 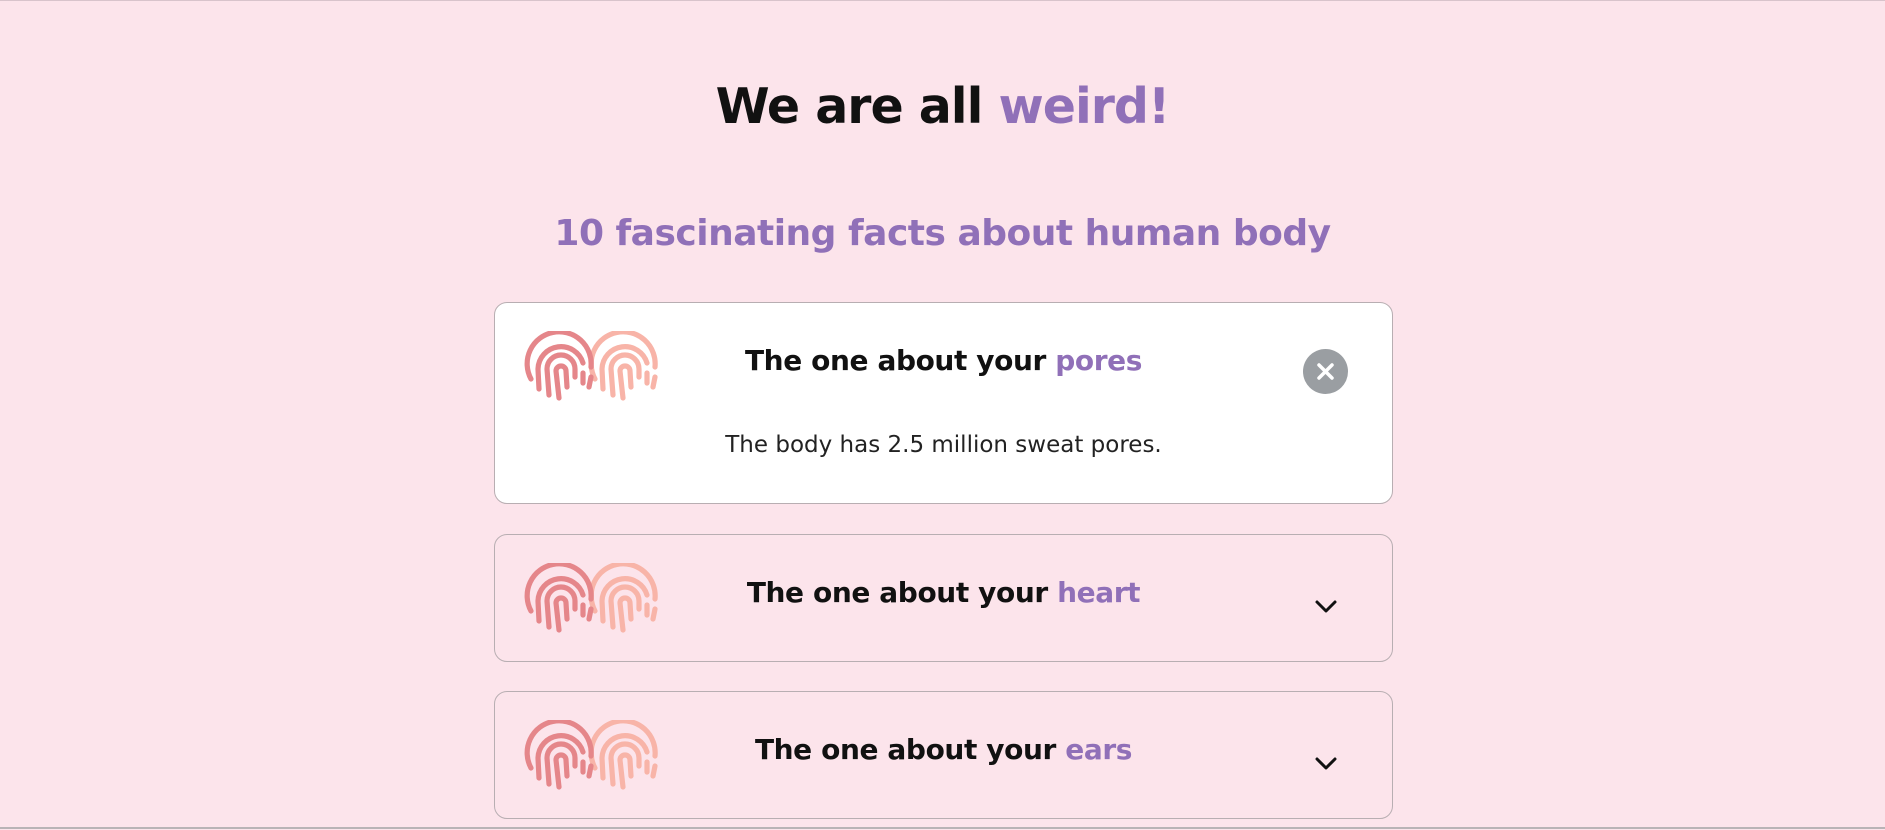 I want to click on fact-title: The one about your ears, so click(x=943, y=750).